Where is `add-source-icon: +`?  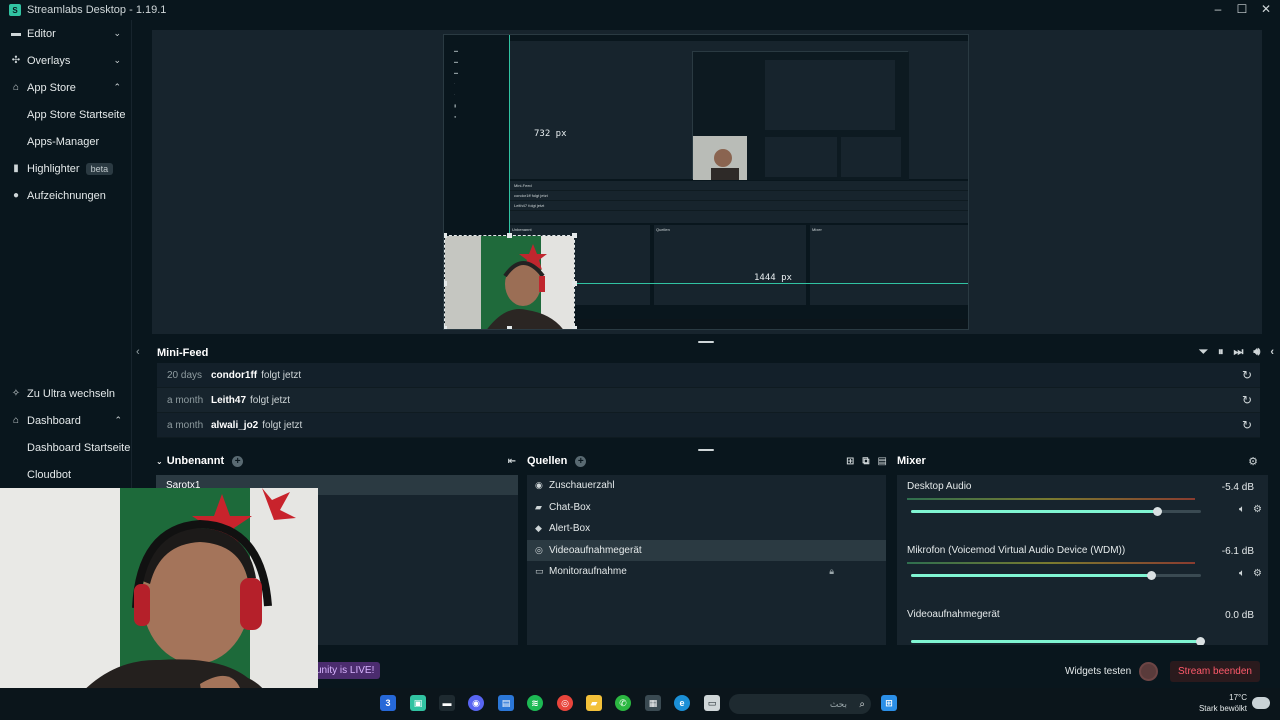 add-source-icon: + is located at coordinates (581, 461).